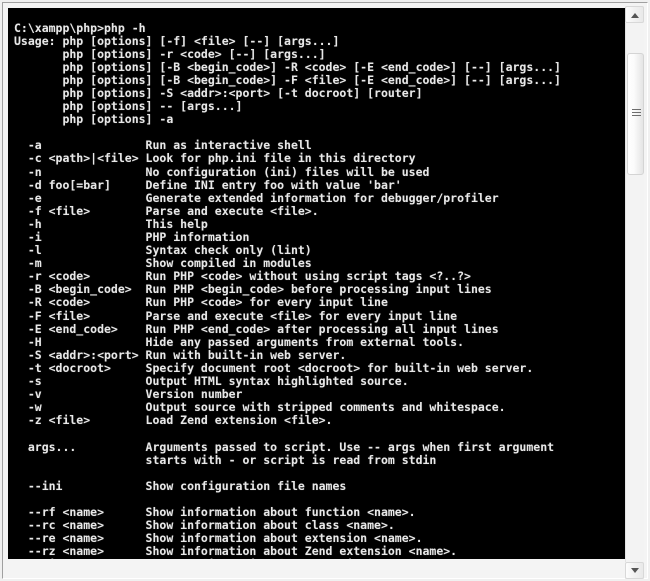 The height and width of the screenshot is (581, 650). I want to click on terminal-line: C:\xampp\php>php -h, so click(80, 27).